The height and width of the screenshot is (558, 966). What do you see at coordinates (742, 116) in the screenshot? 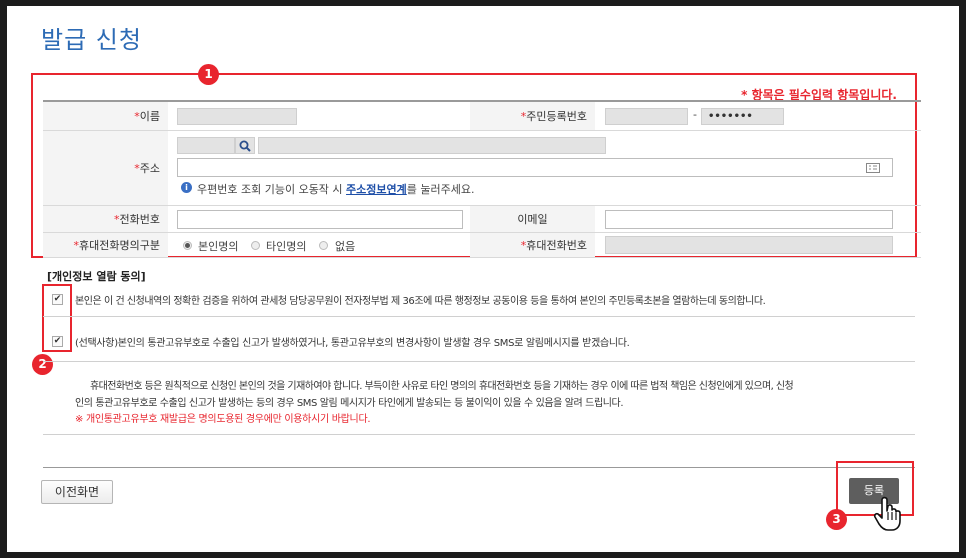
I see `rrn-back-field: •••••••` at bounding box center [742, 116].